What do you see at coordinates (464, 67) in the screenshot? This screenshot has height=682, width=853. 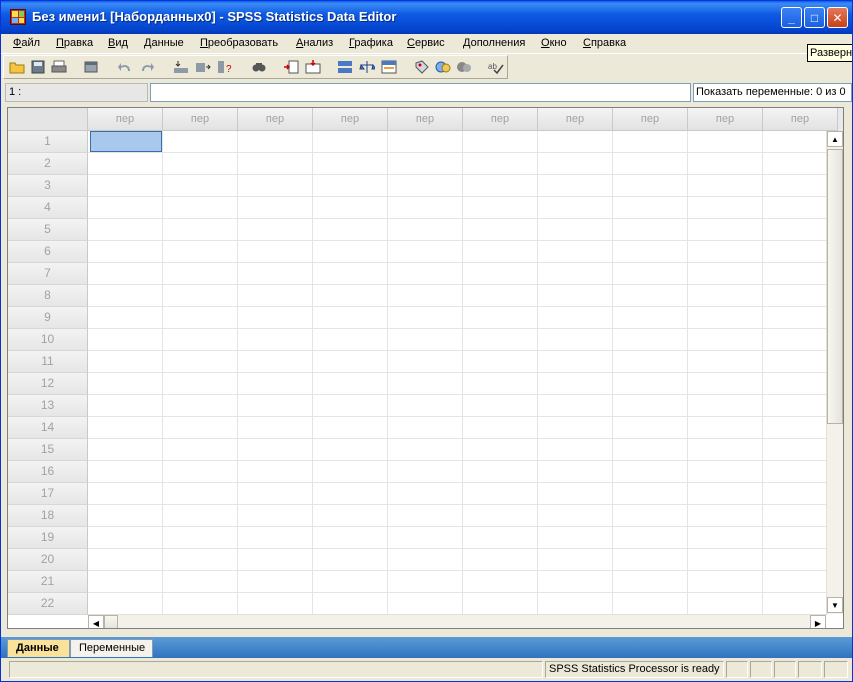 I see `show-all-variables-icon` at bounding box center [464, 67].